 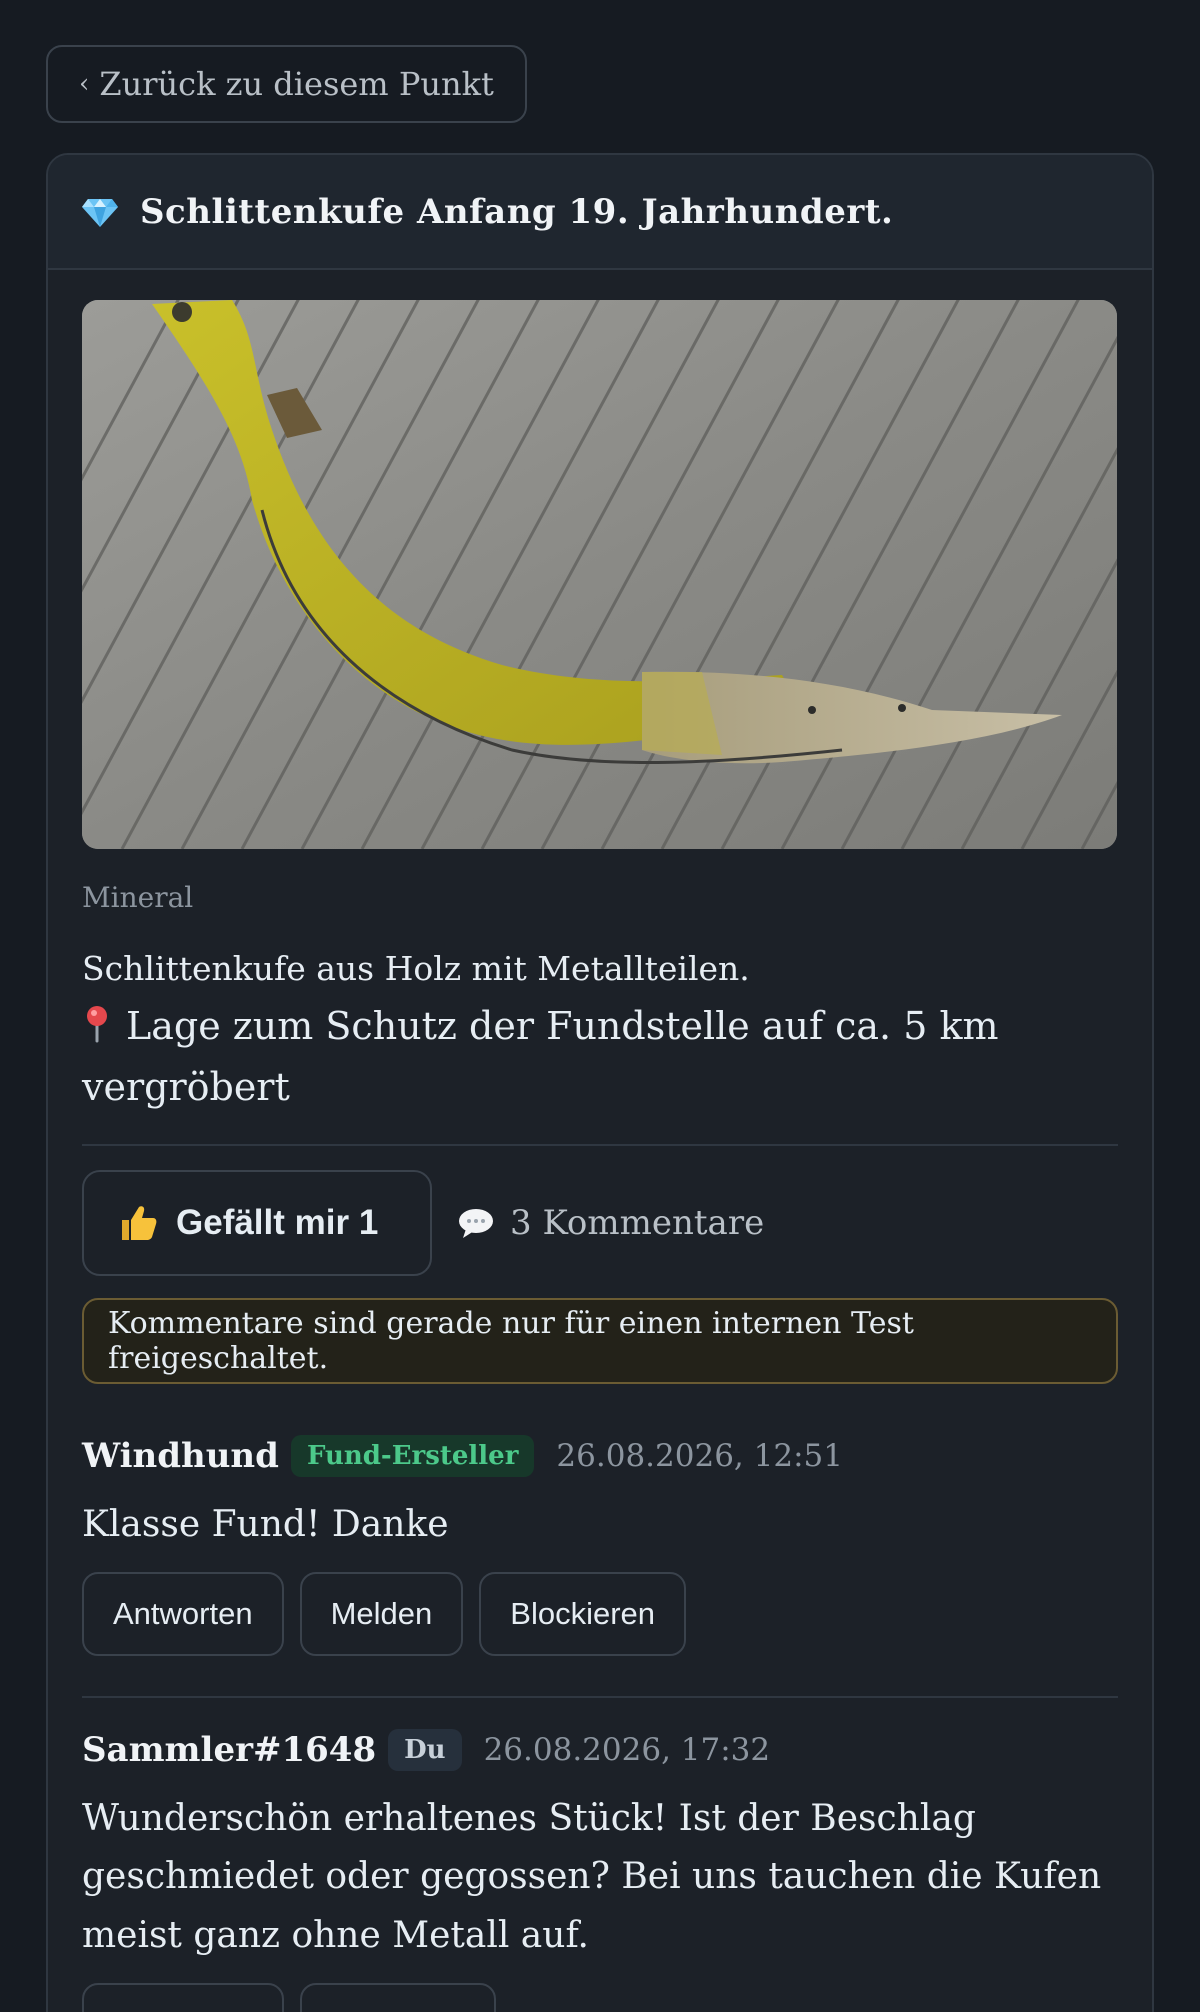 I want to click on report-button: Melden, so click(x=381, y=1614).